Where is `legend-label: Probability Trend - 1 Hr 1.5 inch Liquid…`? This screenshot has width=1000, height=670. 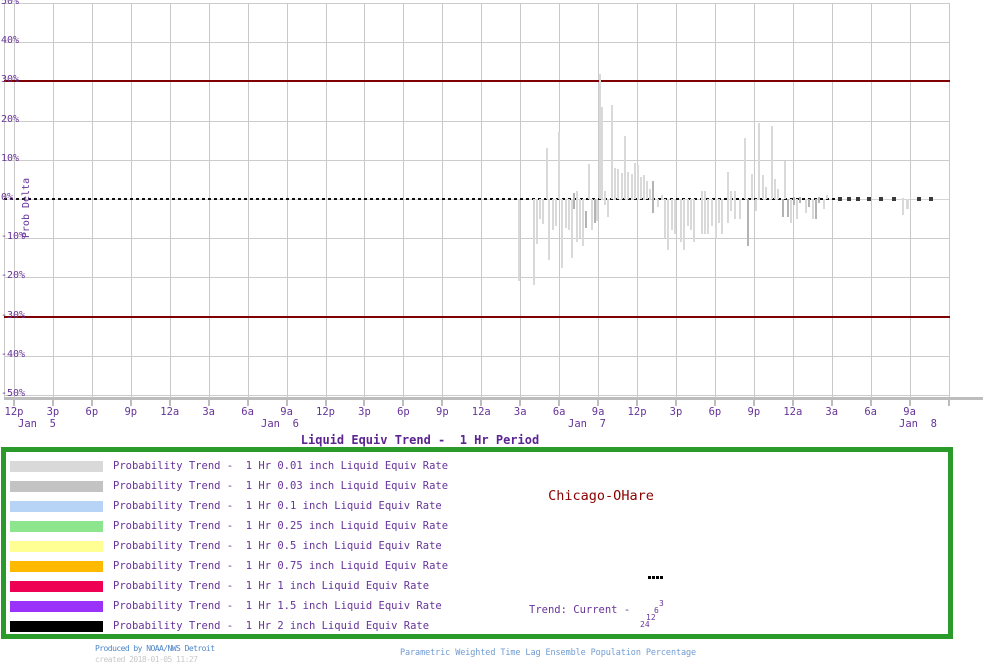
legend-label: Probability Trend - 1 Hr 1.5 inch Liquid… is located at coordinates (277, 606).